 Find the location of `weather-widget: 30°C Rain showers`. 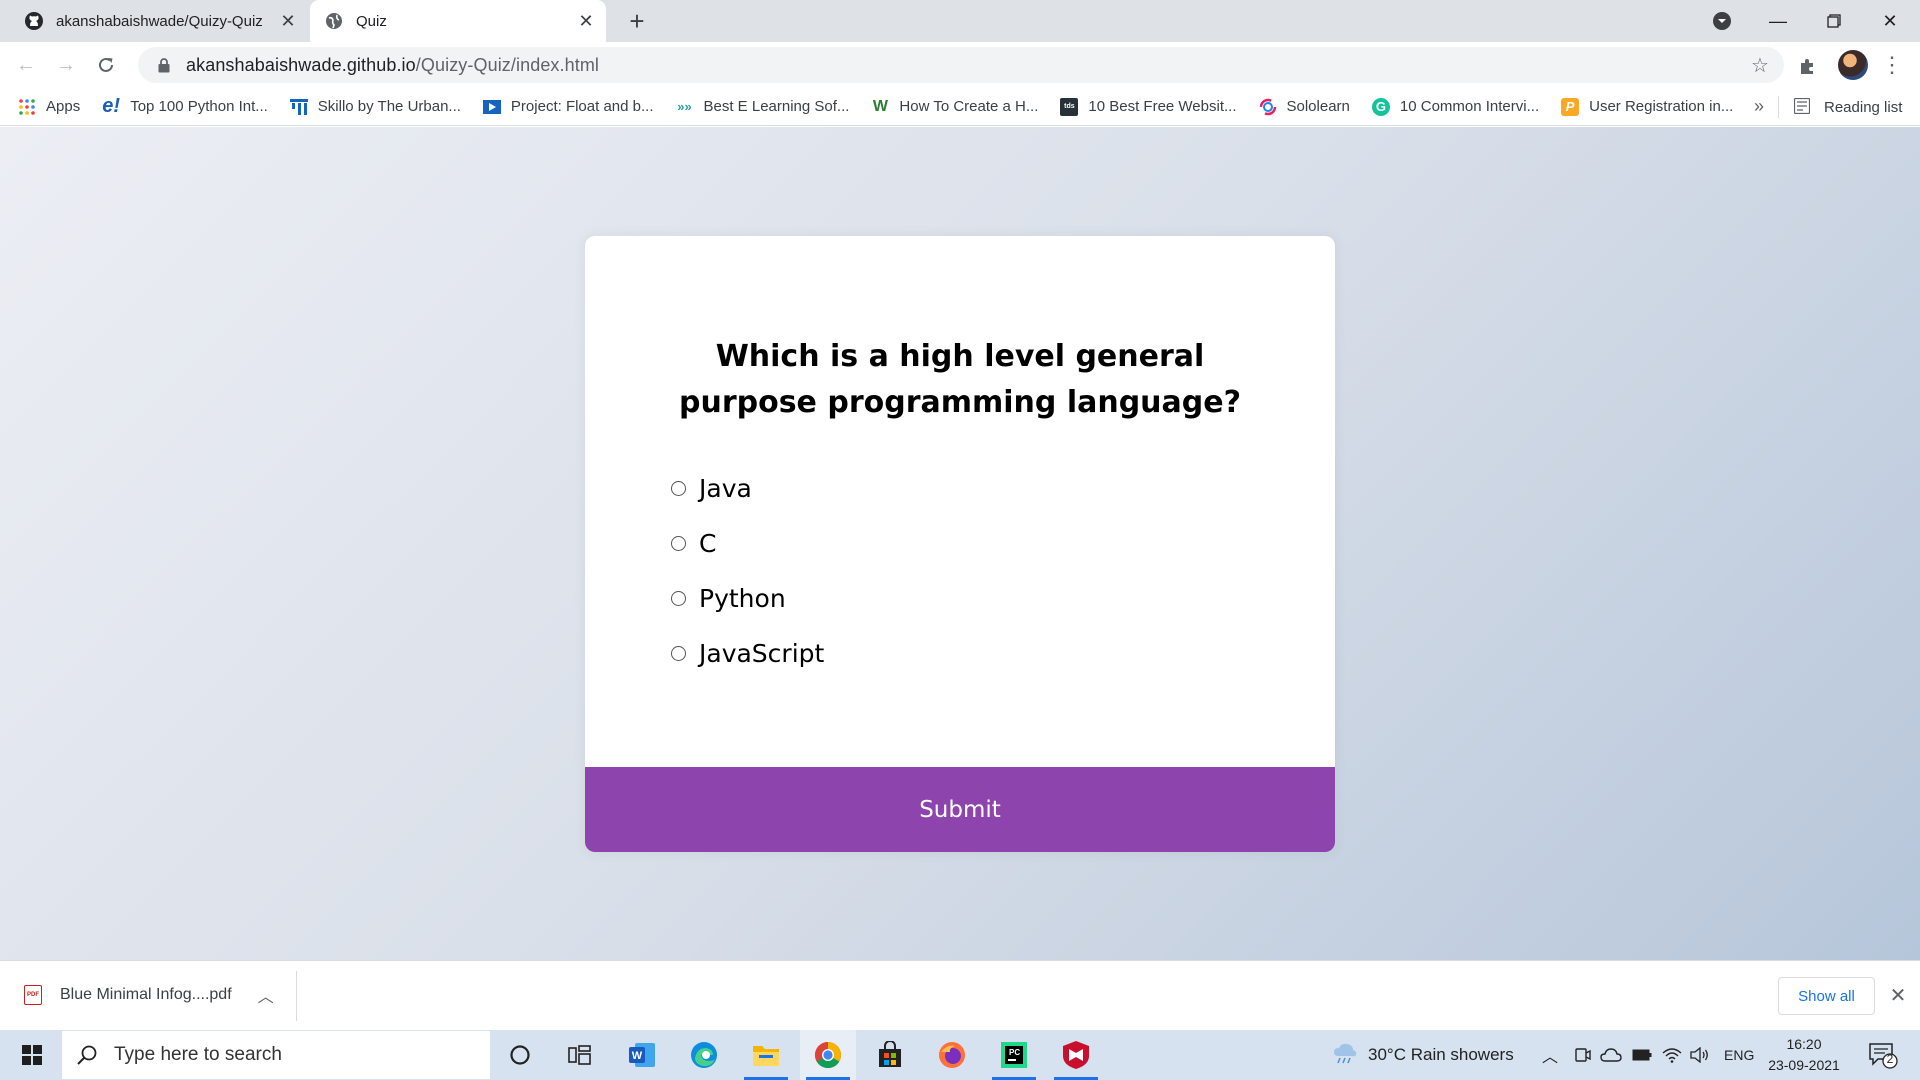

weather-widget: 30°C Rain showers is located at coordinates (1423, 1055).